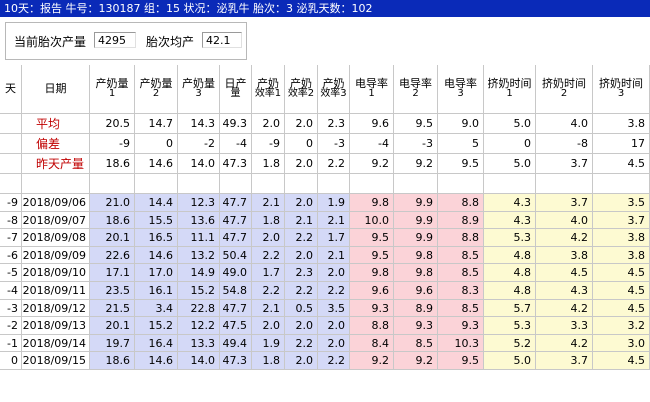 The image size is (650, 402). I want to click on summary-cell: 47.3, so click(236, 164).